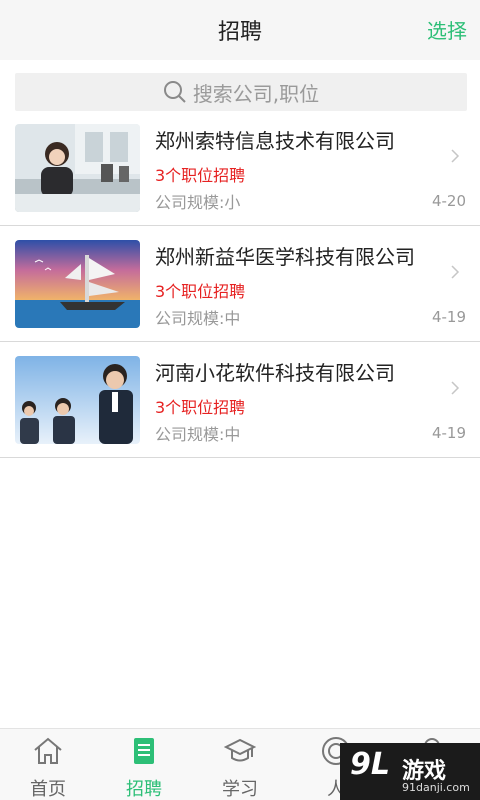 The height and width of the screenshot is (800, 480). Describe the element at coordinates (240, 751) in the screenshot. I see `graduation-cap-icon` at that location.